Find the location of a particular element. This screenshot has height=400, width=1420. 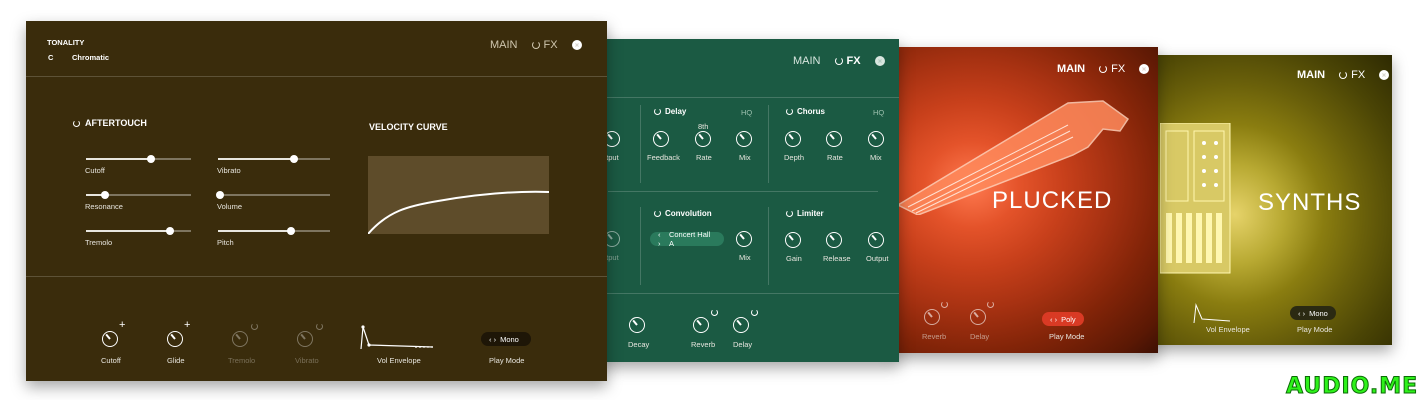

vibrato-knob is located at coordinates (305, 339).